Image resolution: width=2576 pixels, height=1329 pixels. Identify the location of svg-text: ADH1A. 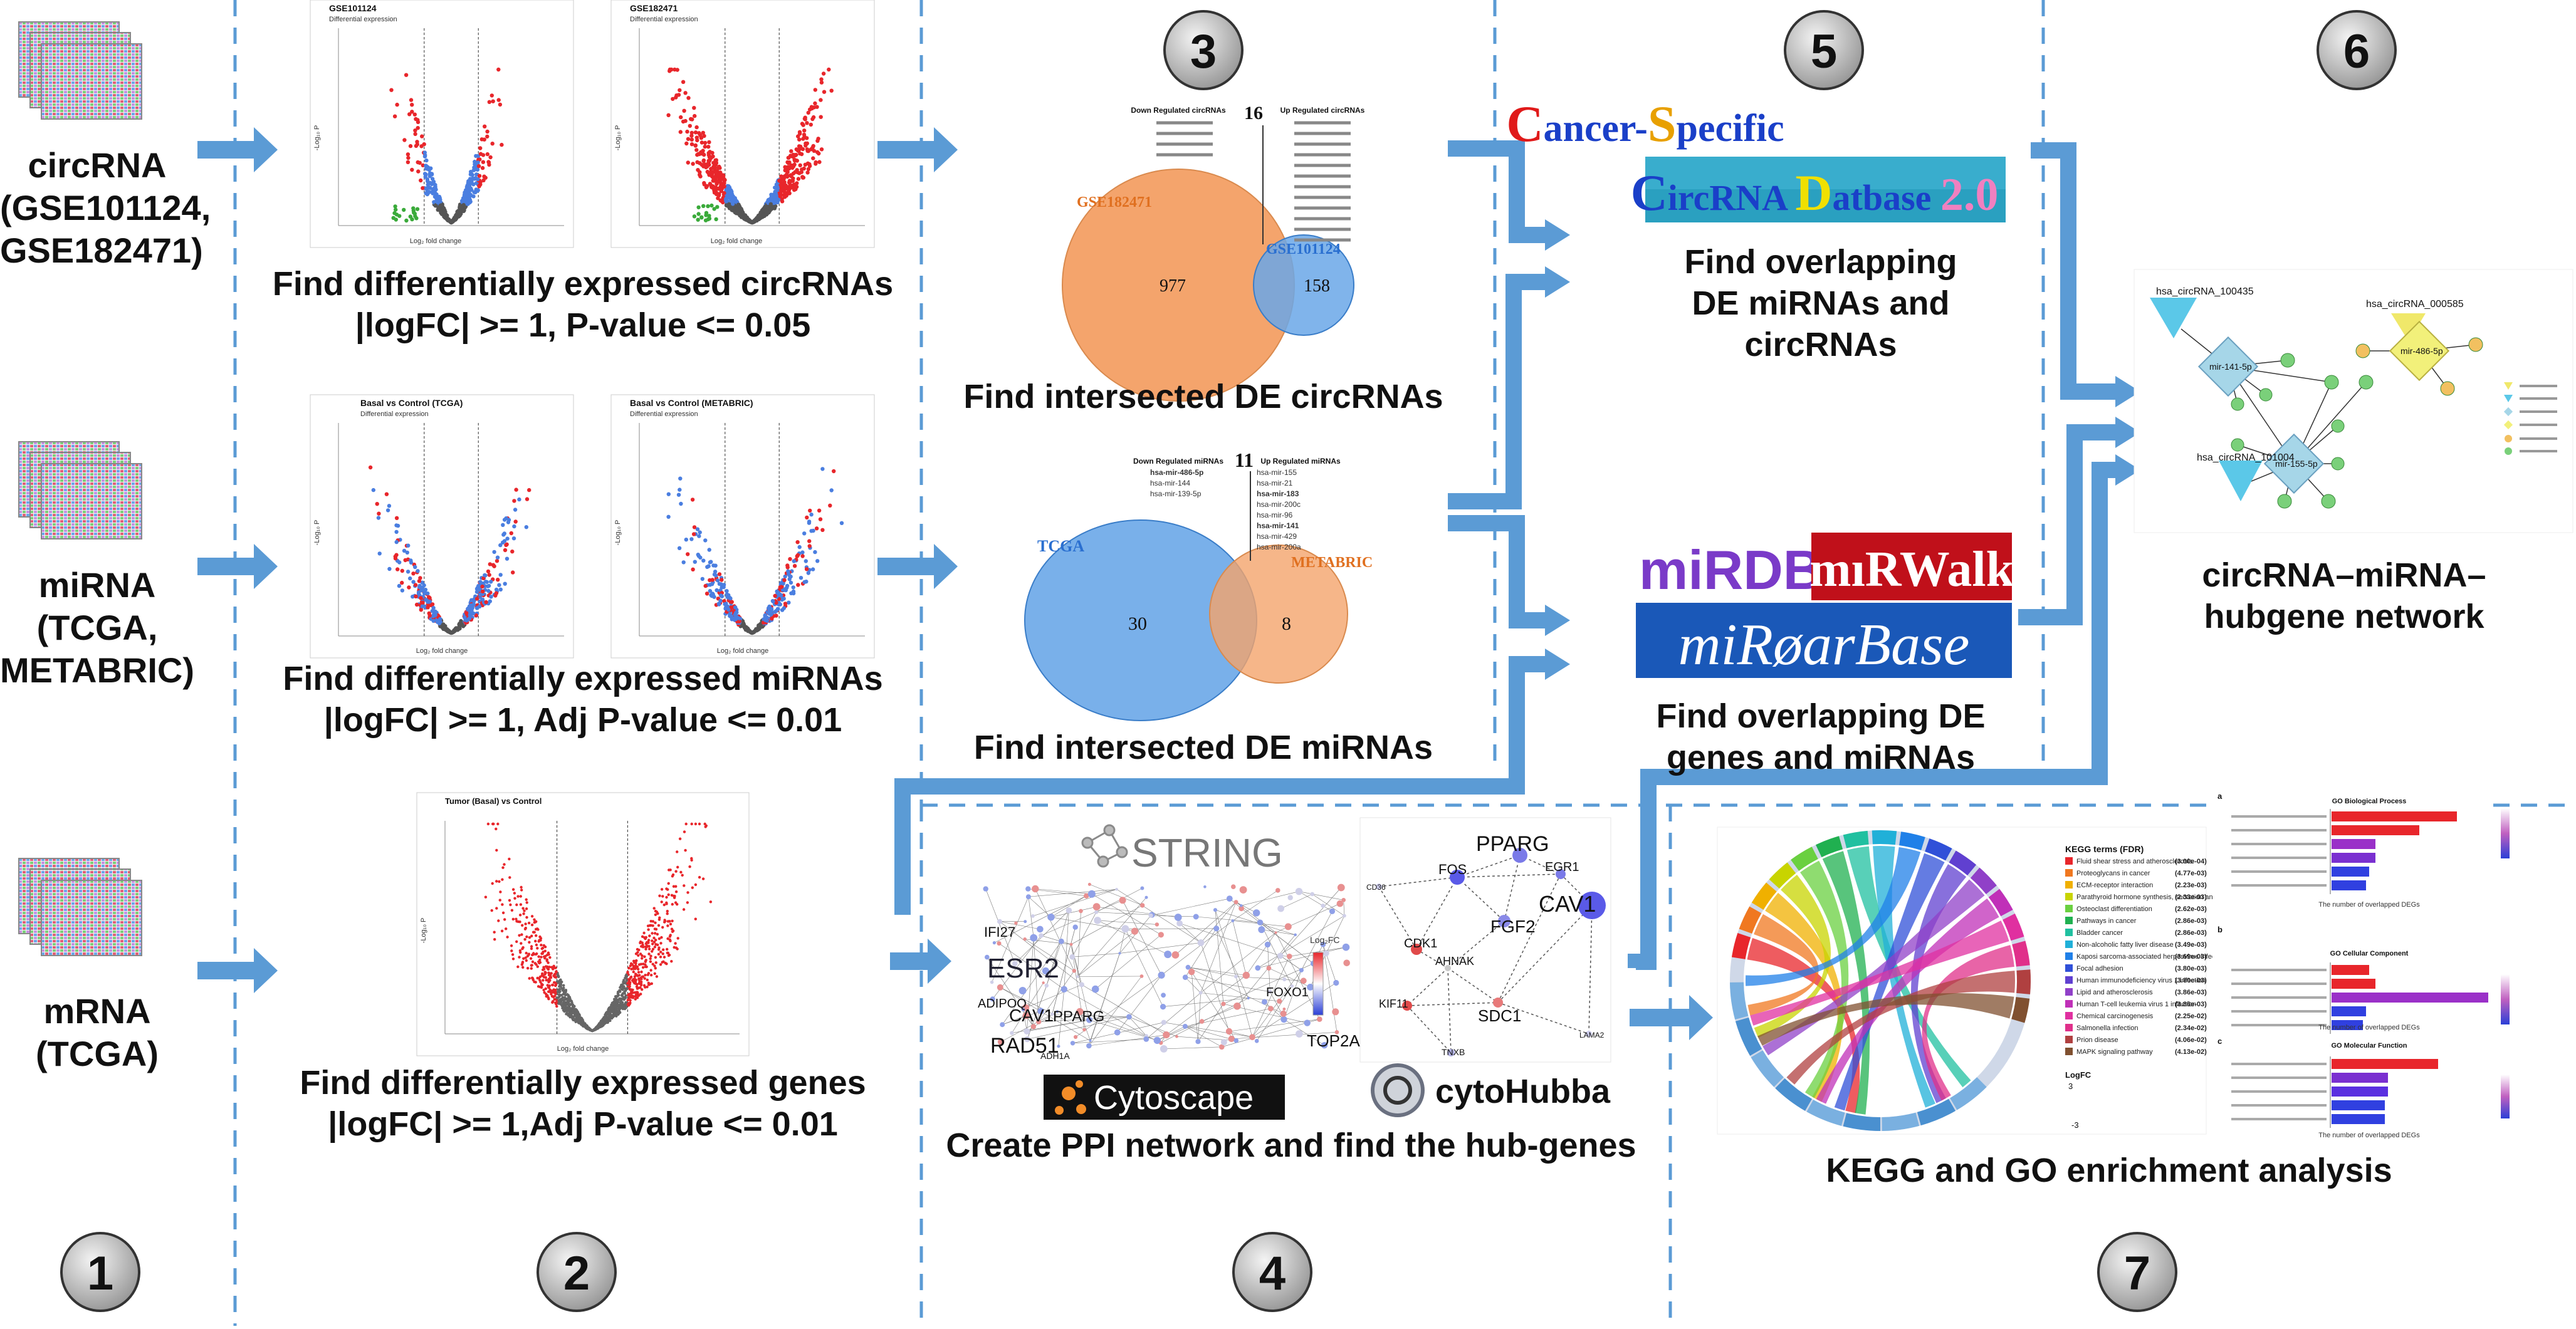
(1055, 1056).